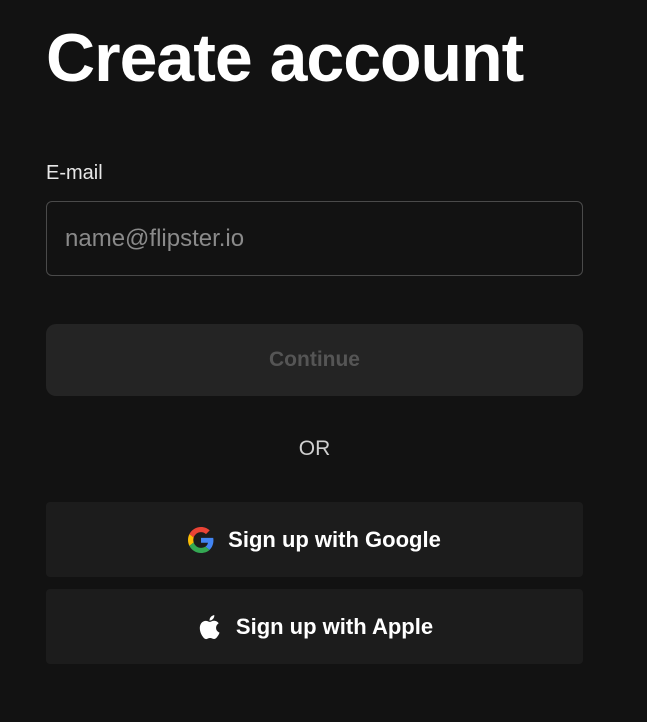 Image resolution: width=647 pixels, height=722 pixels. Describe the element at coordinates (334, 539) in the screenshot. I see `google-signup-label: Sign up with Google` at that location.